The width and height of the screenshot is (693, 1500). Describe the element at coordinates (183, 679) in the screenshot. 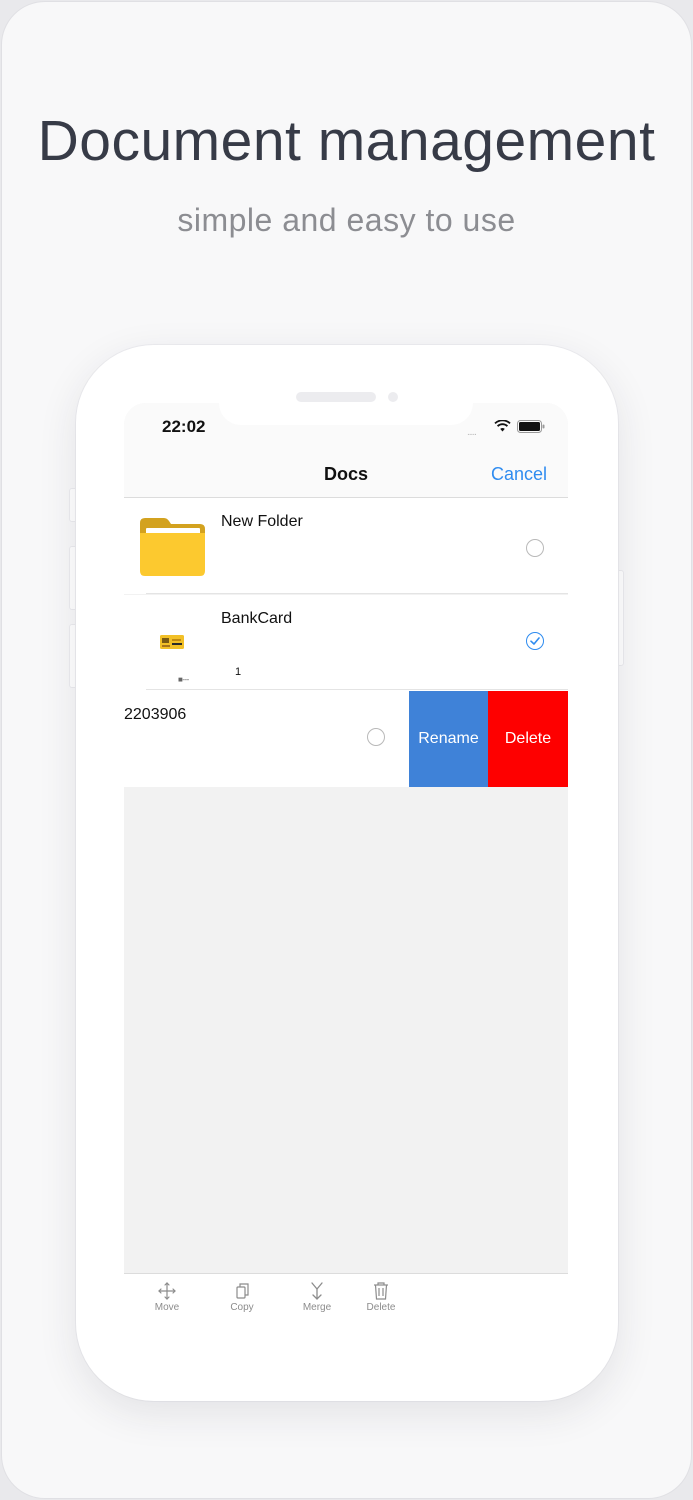

I see `thumbnail-caption: ■---` at that location.